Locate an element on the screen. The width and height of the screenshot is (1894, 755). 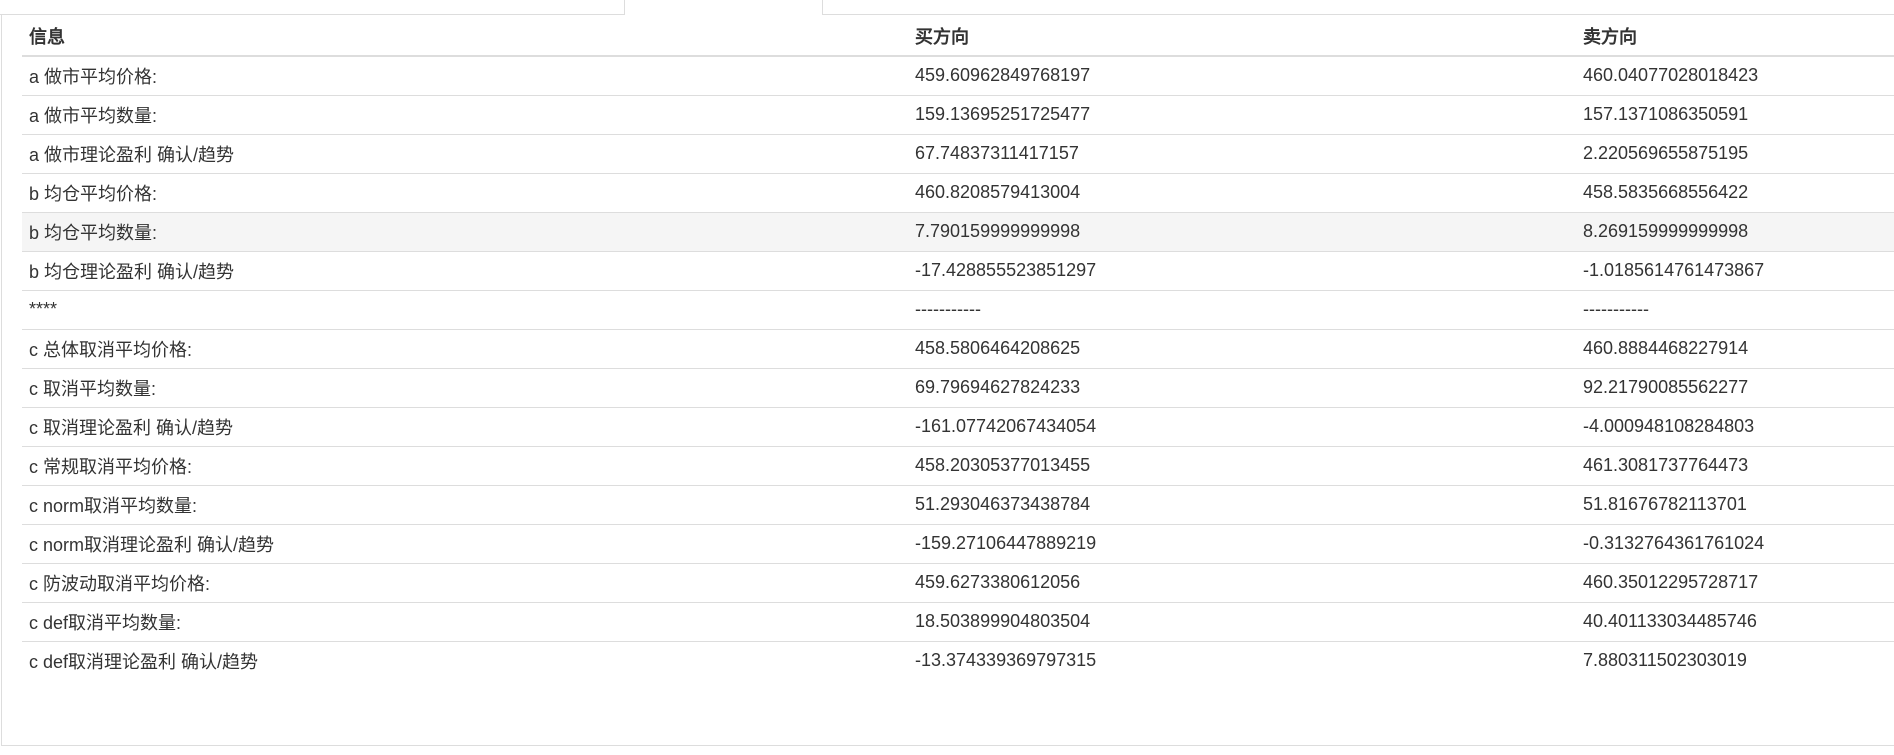
tab-strip is located at coordinates (947, 8).